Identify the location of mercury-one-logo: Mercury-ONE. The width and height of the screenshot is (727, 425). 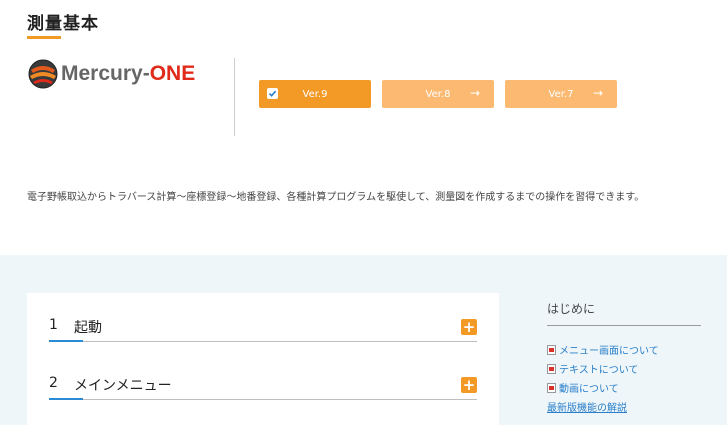
(111, 74).